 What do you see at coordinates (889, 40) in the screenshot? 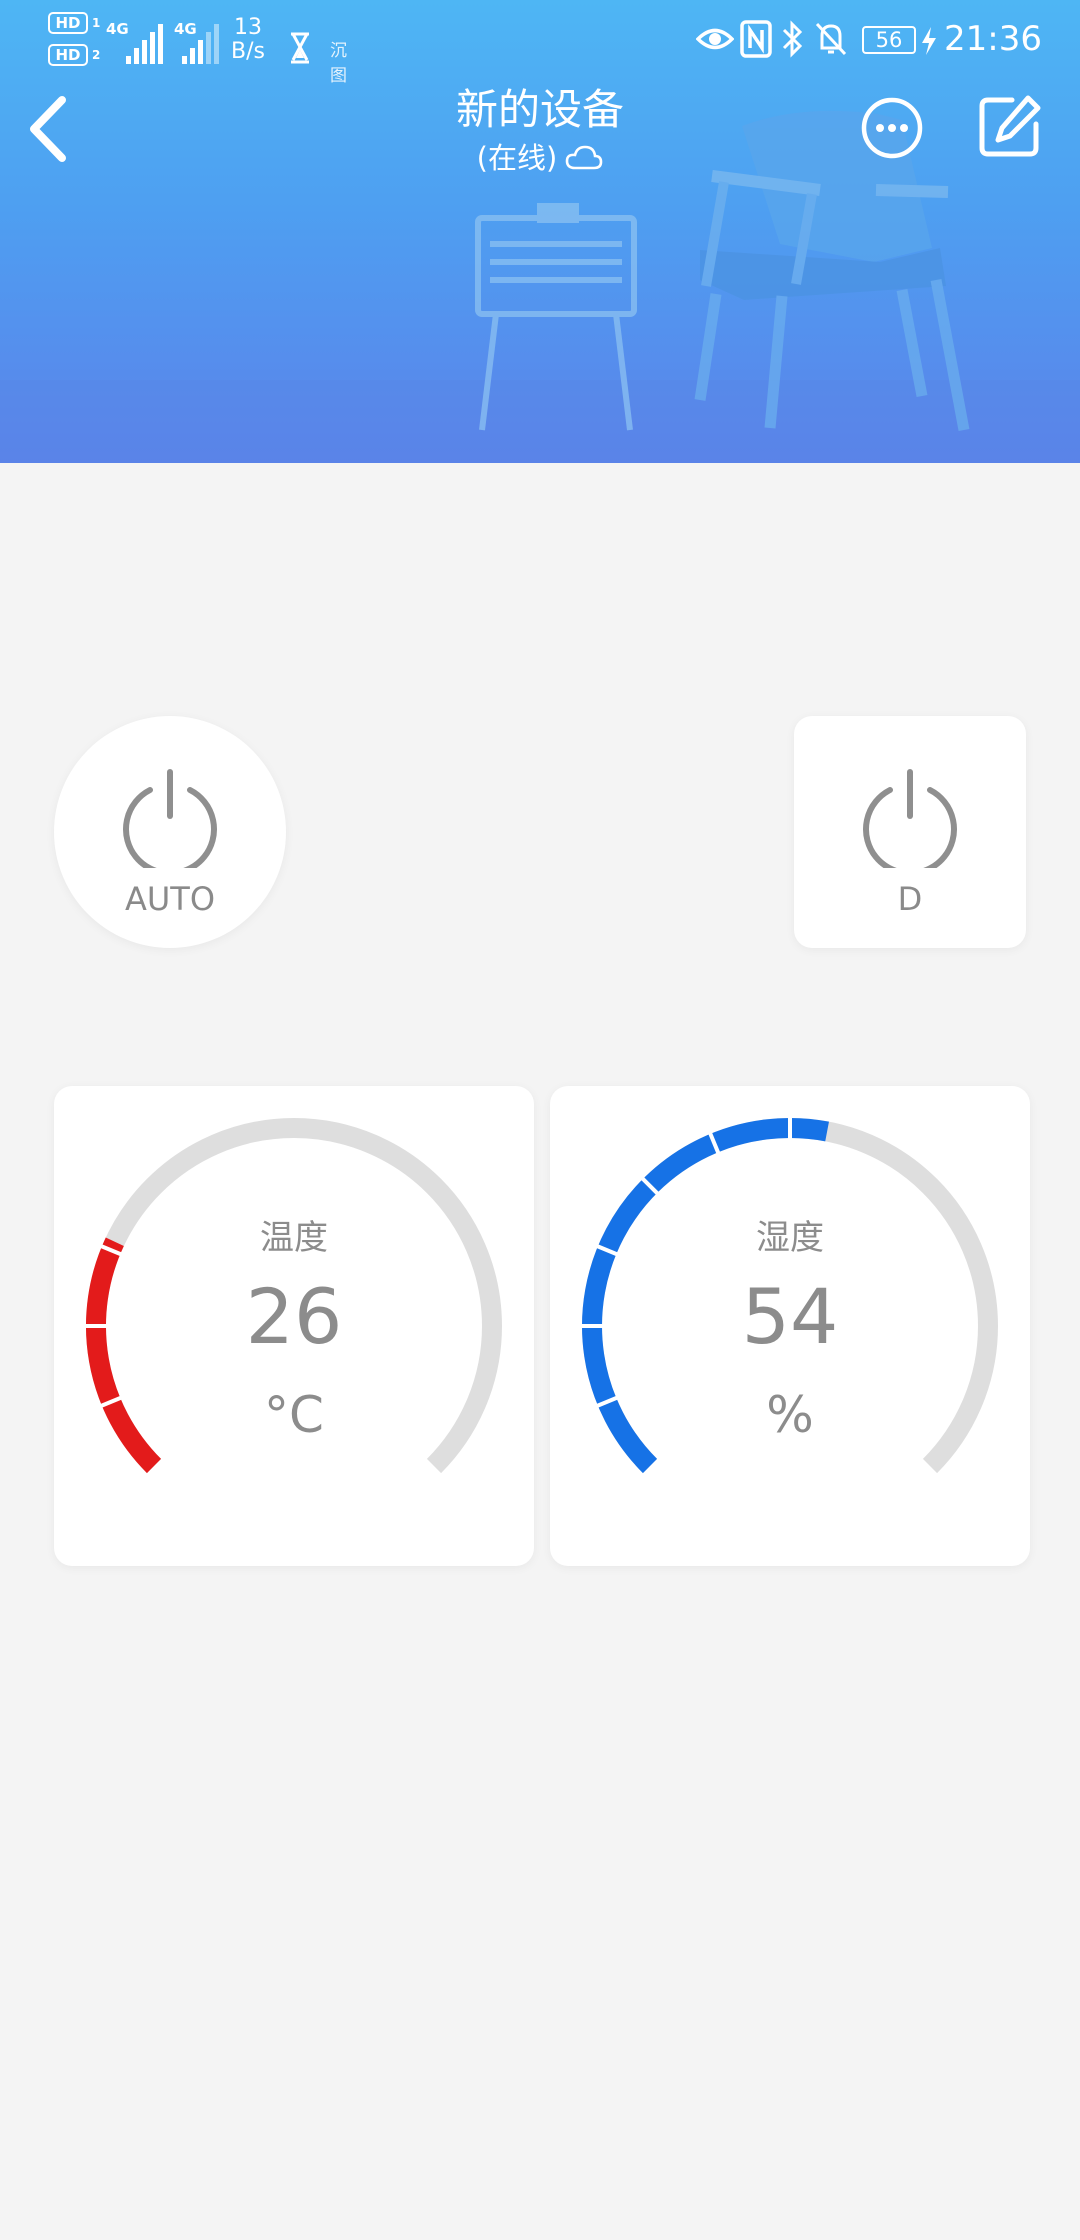
I see `battery-indicator: 56` at bounding box center [889, 40].